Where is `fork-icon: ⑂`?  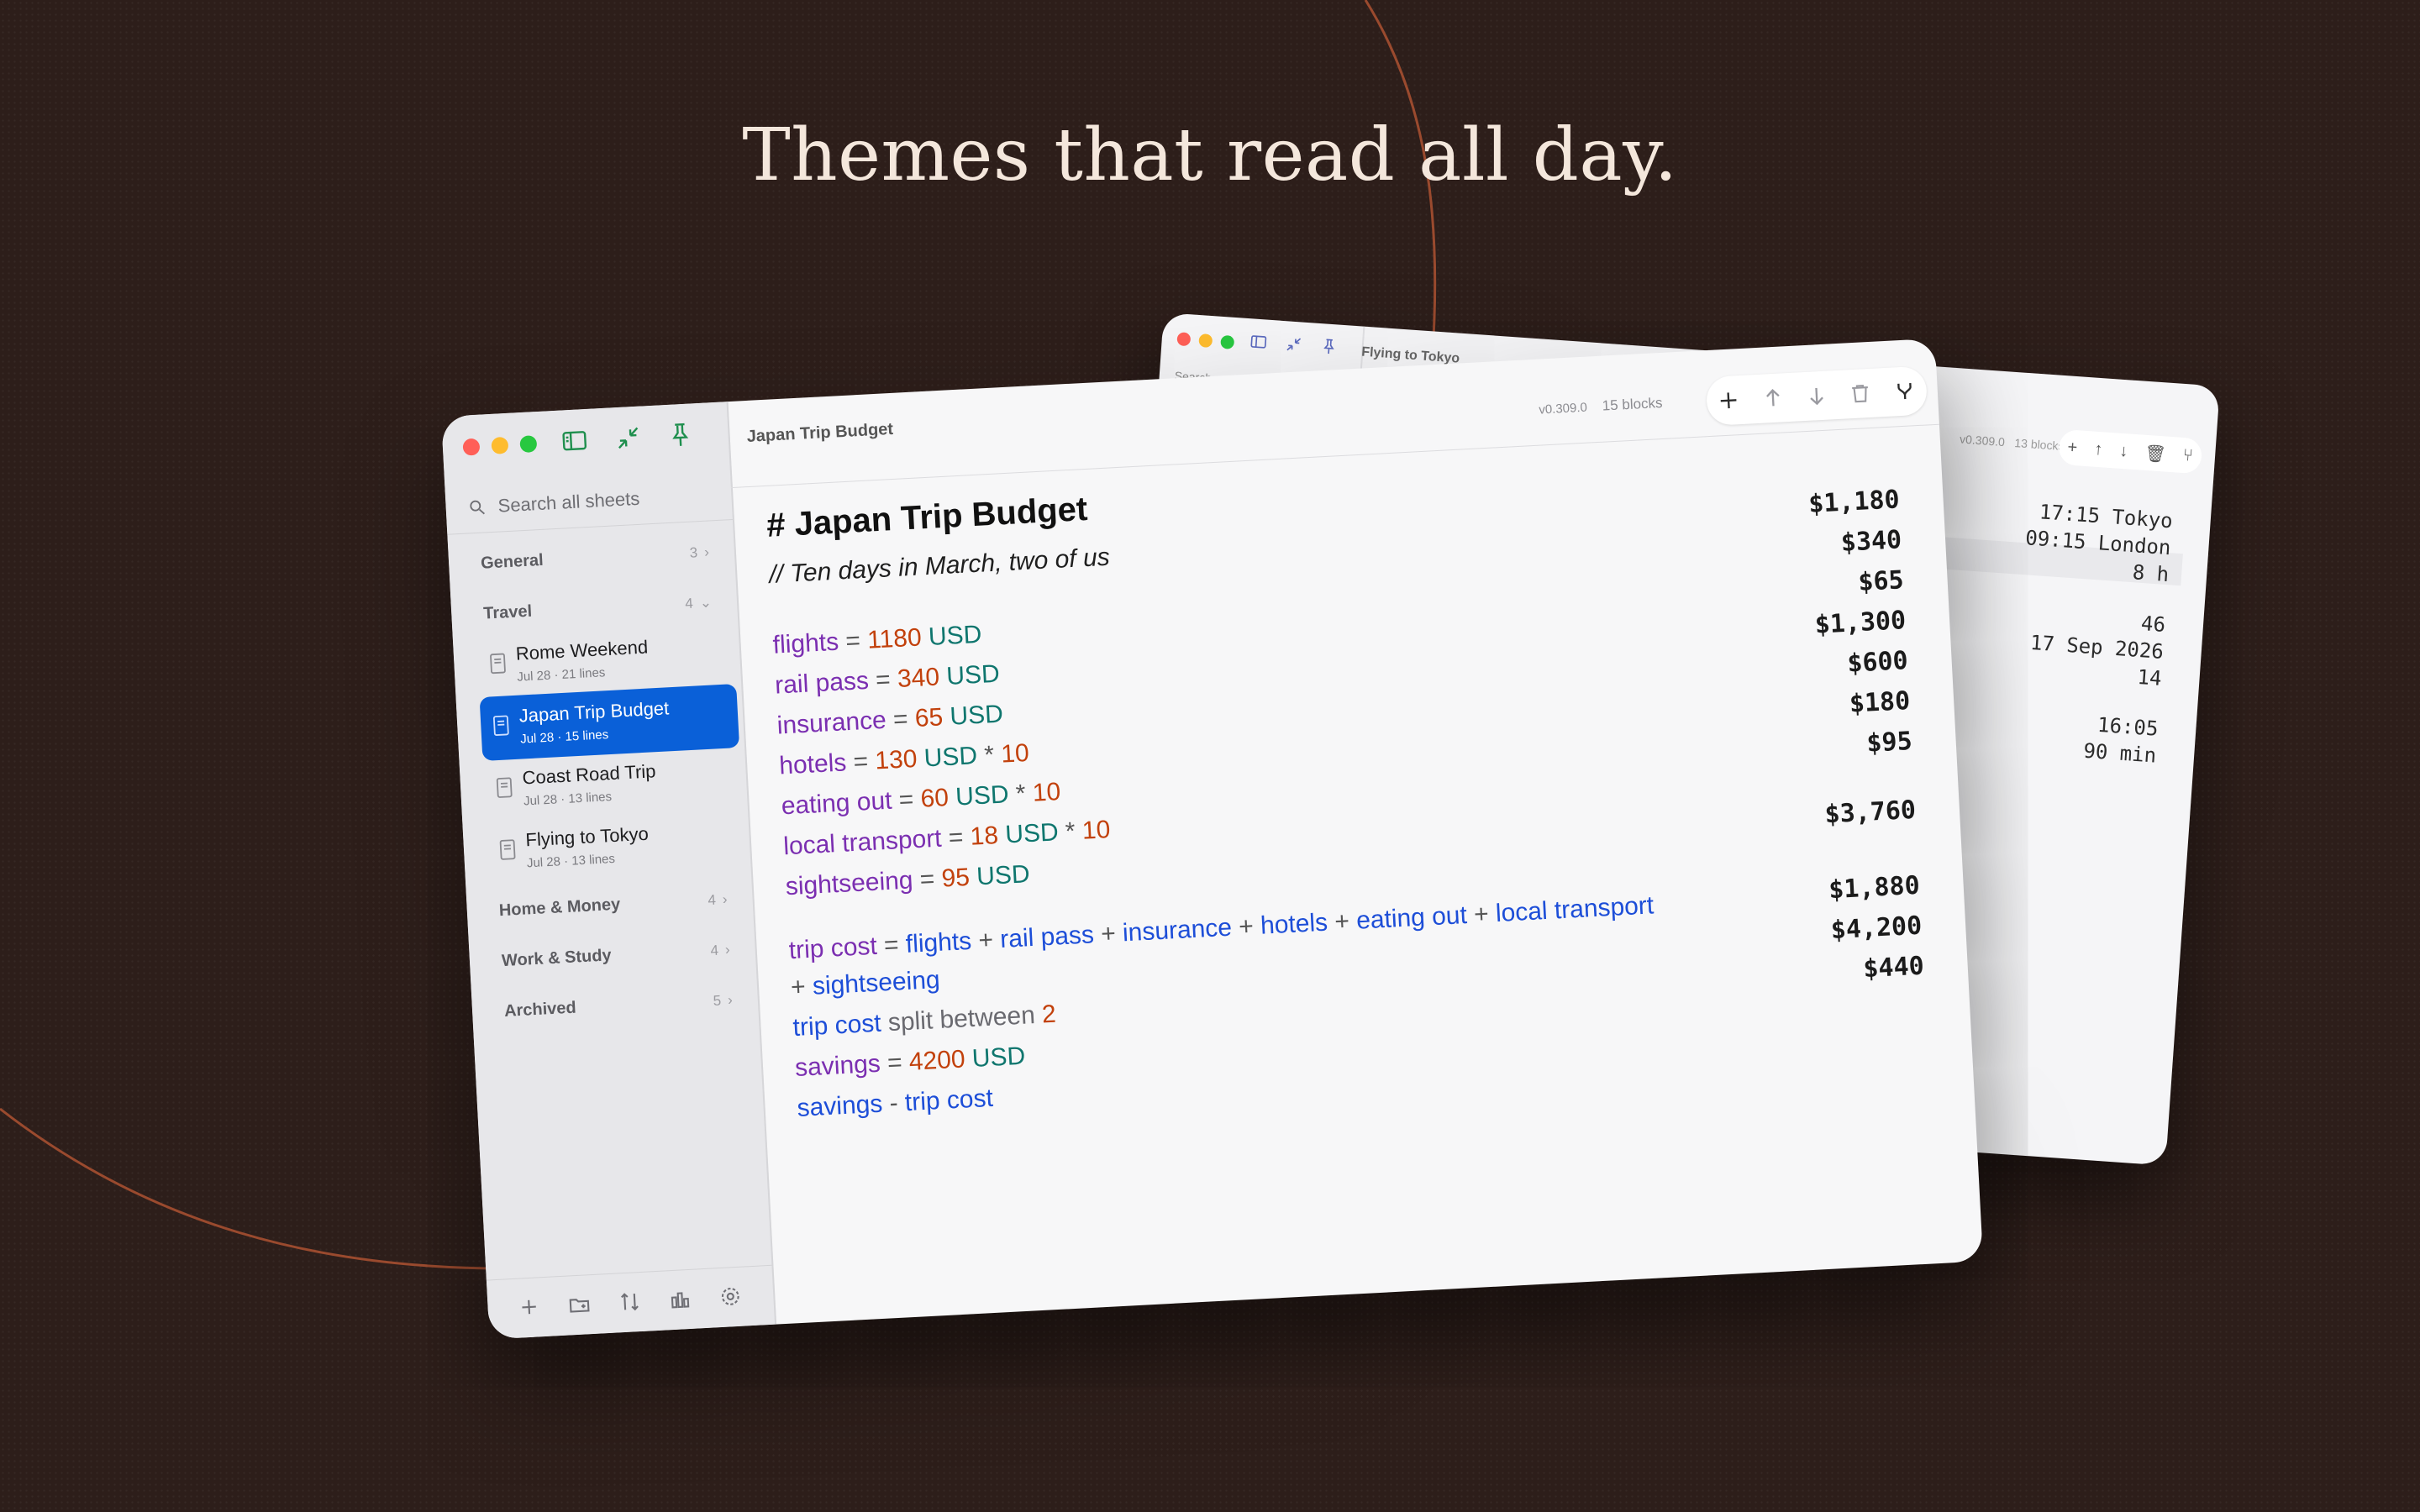 fork-icon: ⑂ is located at coordinates (2188, 456).